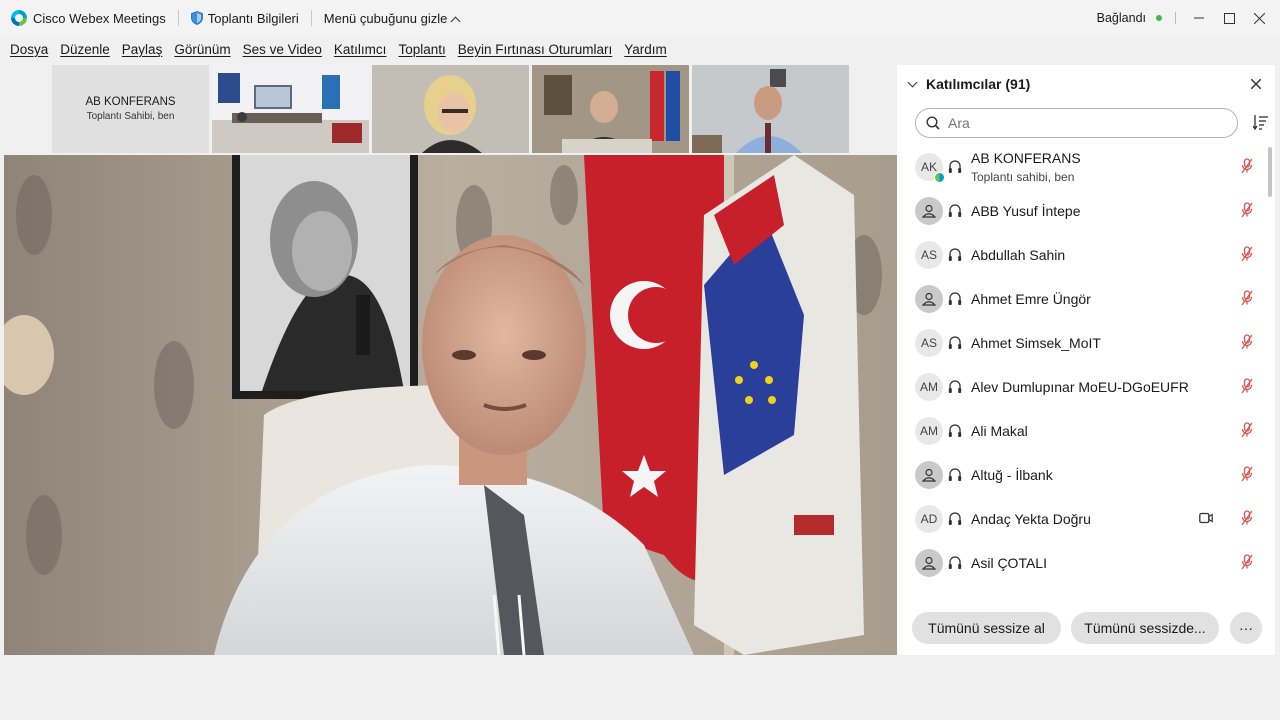 This screenshot has height=720, width=1280. Describe the element at coordinates (1086, 84) in the screenshot. I see `participants-panel-header: Katılımcılar (91)` at that location.